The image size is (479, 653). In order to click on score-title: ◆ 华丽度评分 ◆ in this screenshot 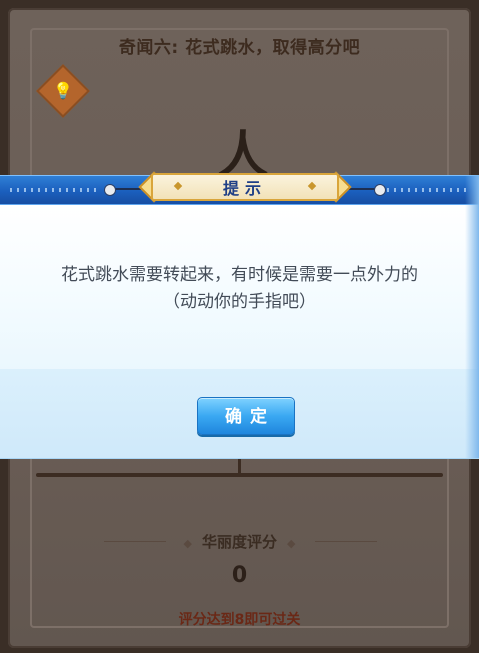, I will do `click(239, 541)`.